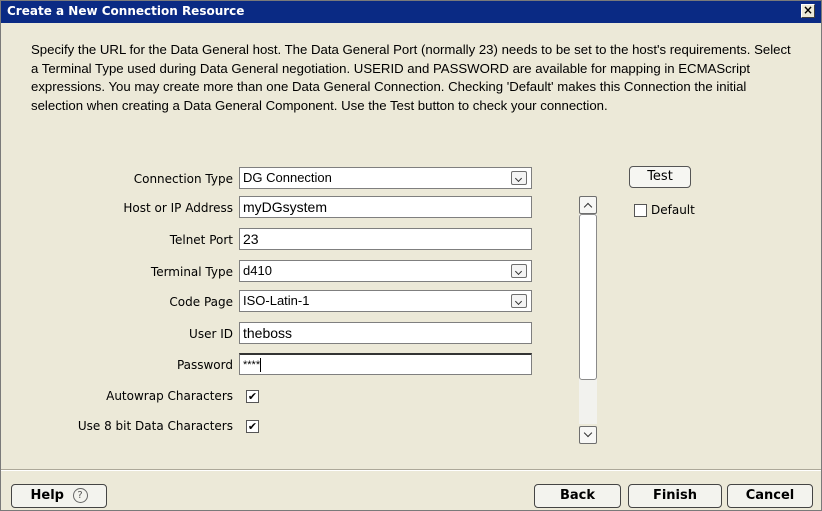 The width and height of the screenshot is (822, 511). What do you see at coordinates (201, 302) in the screenshot?
I see `code-page-label: Code Page` at bounding box center [201, 302].